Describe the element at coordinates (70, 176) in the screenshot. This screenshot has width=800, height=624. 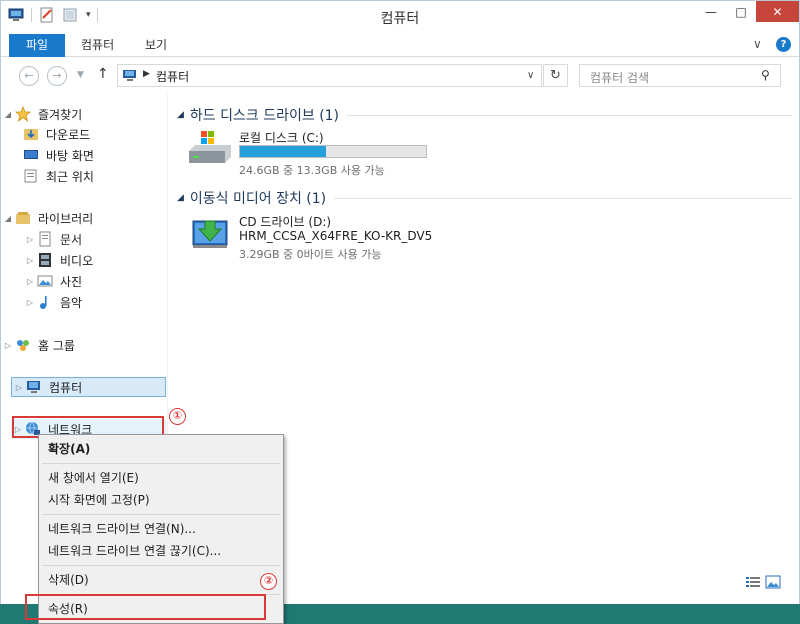
I see `sidebar-item-label: 최근 위치` at that location.